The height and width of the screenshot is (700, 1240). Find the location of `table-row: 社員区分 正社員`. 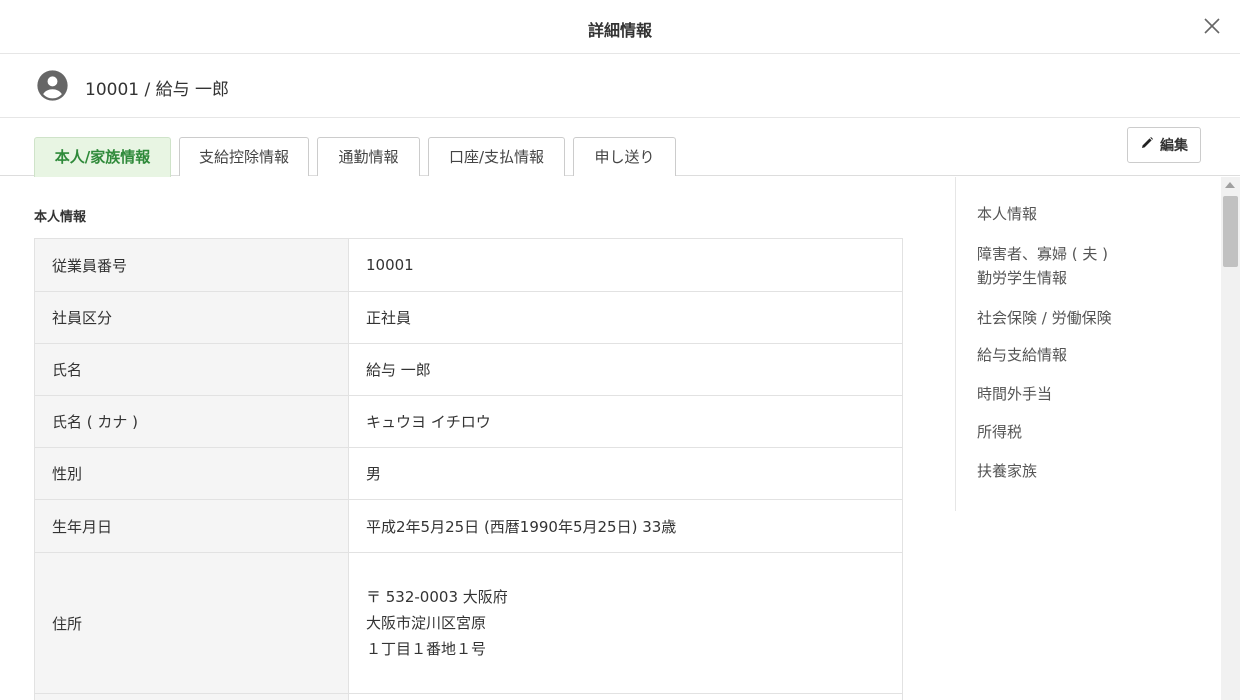

table-row: 社員区分 正社員 is located at coordinates (468, 317).